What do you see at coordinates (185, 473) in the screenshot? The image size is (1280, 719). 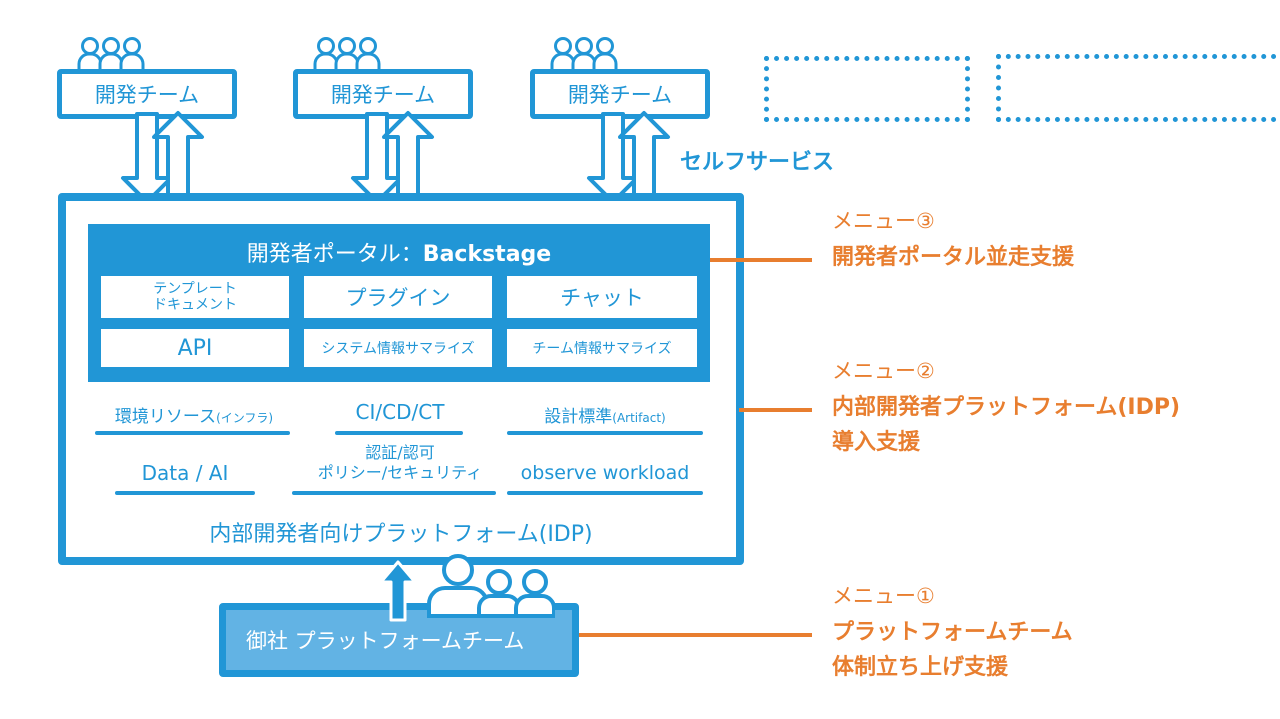 I see `feature-data-ai: Data / AI` at bounding box center [185, 473].